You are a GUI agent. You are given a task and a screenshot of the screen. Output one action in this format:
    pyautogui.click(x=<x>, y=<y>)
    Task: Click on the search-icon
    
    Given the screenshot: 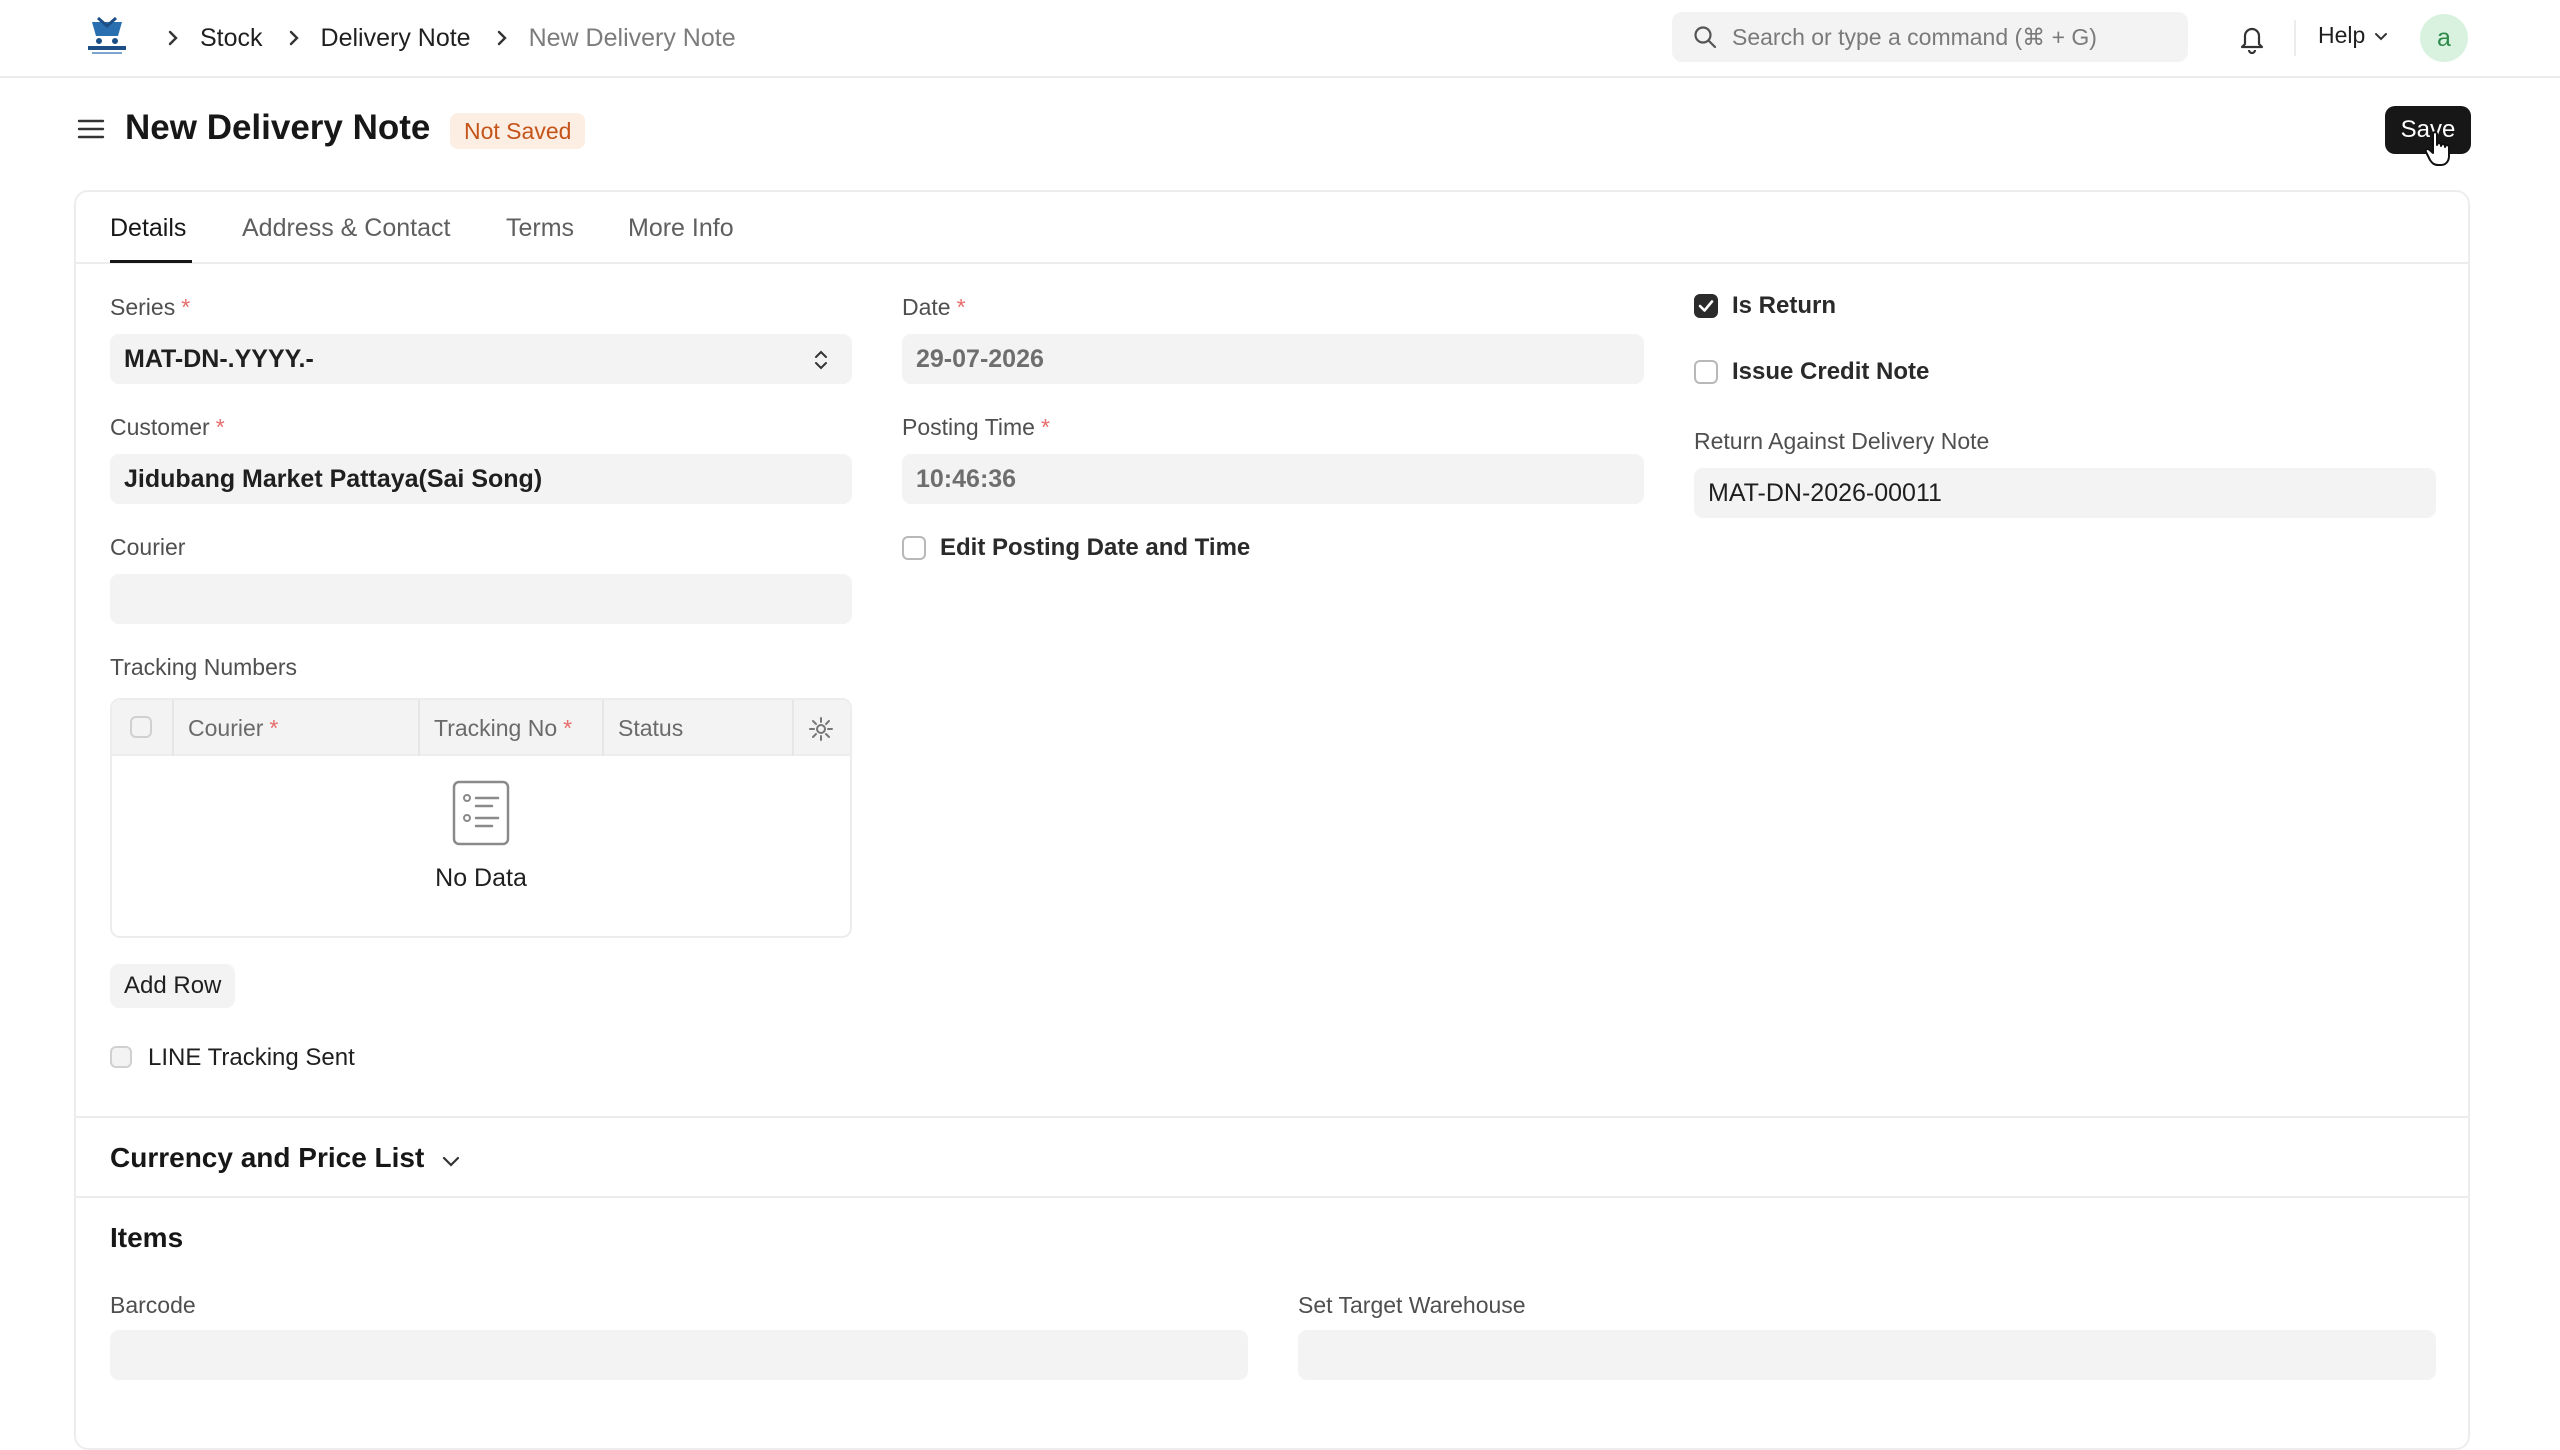 What is the action you would take?
    pyautogui.click(x=1705, y=37)
    